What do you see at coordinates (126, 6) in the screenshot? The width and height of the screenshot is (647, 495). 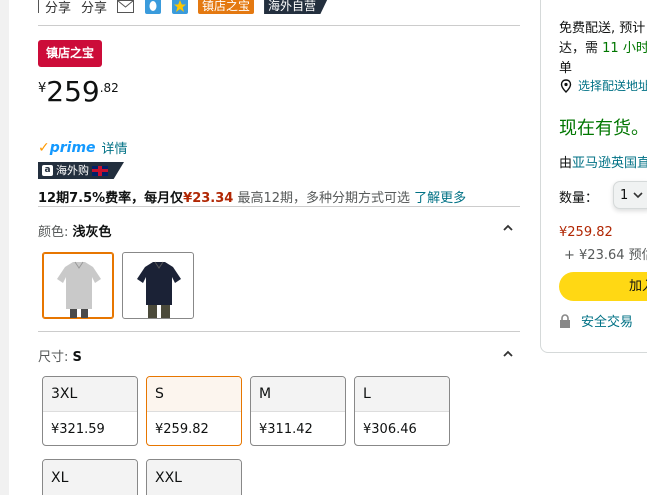 I see `email-icon` at bounding box center [126, 6].